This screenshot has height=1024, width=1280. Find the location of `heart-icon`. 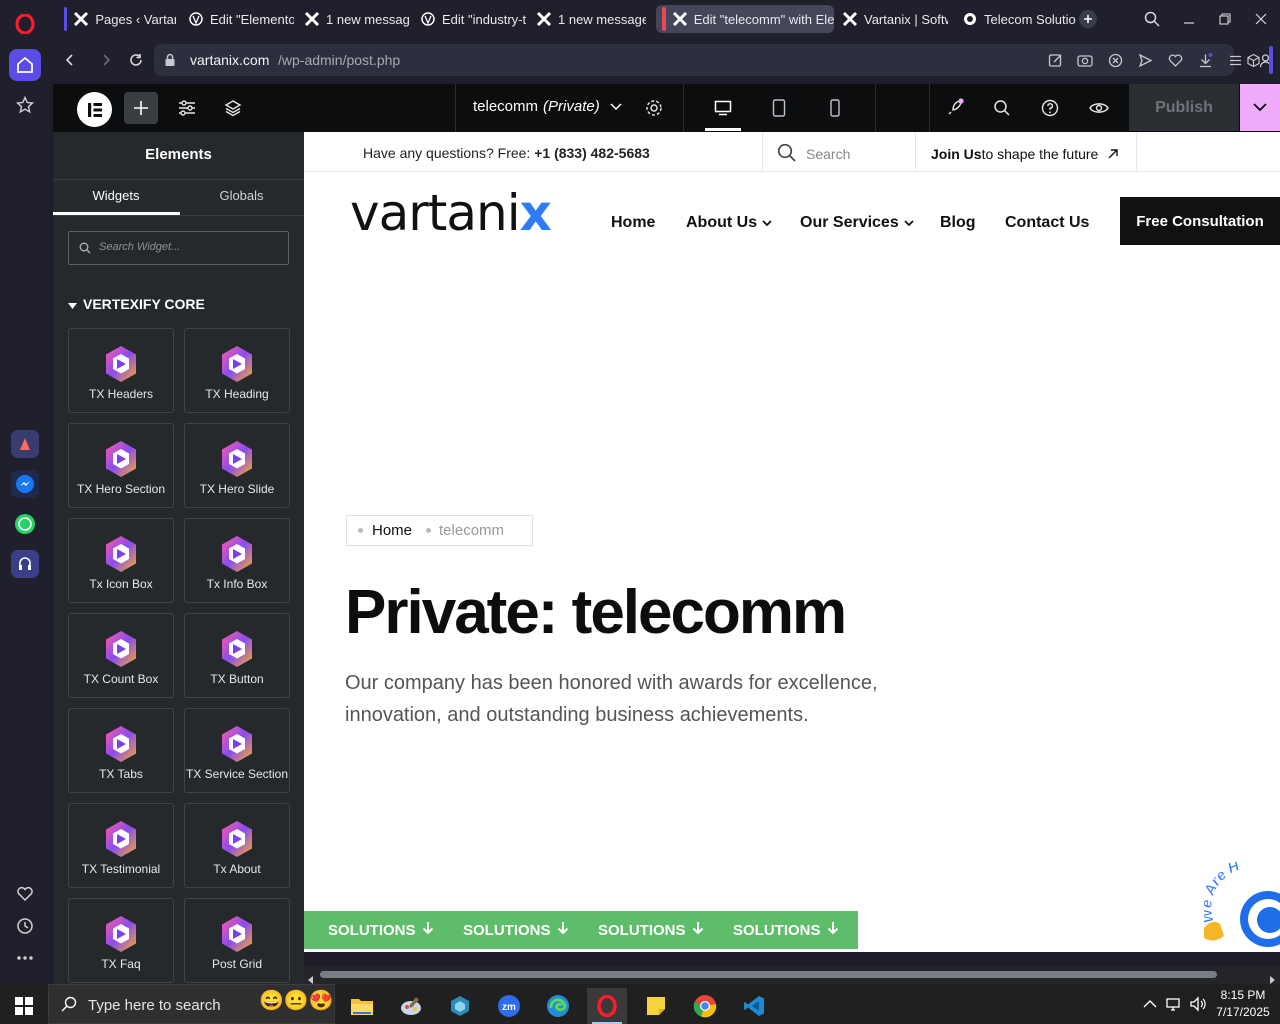

heart-icon is located at coordinates (25, 894).